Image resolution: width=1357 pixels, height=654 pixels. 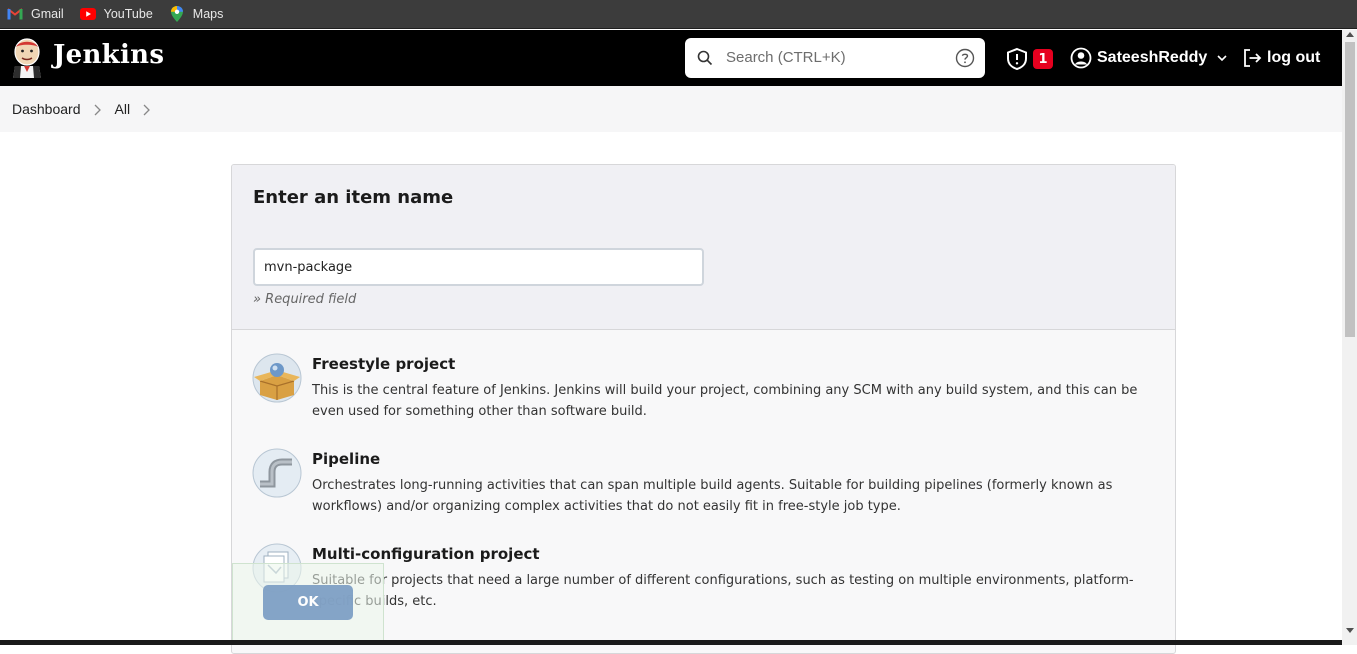 What do you see at coordinates (1350, 189) in the screenshot?
I see `scrollbar-thumb` at bounding box center [1350, 189].